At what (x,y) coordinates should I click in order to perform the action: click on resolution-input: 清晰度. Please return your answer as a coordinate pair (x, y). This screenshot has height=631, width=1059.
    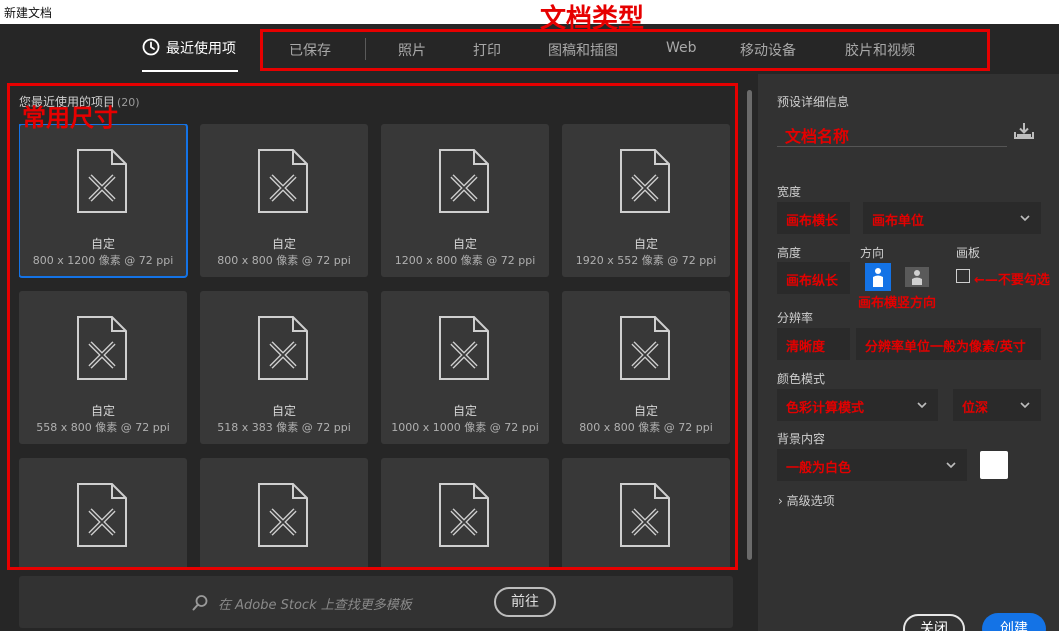
    Looking at the image, I should click on (813, 344).